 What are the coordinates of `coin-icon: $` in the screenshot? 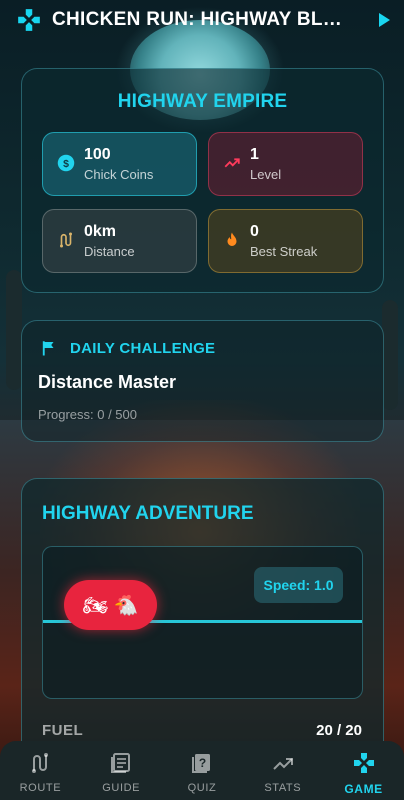 It's located at (66, 163).